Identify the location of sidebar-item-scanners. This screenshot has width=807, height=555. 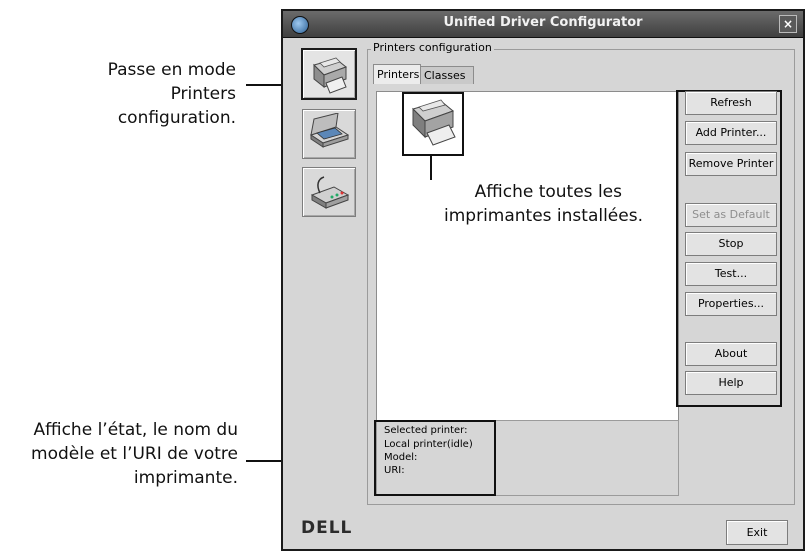
(329, 134).